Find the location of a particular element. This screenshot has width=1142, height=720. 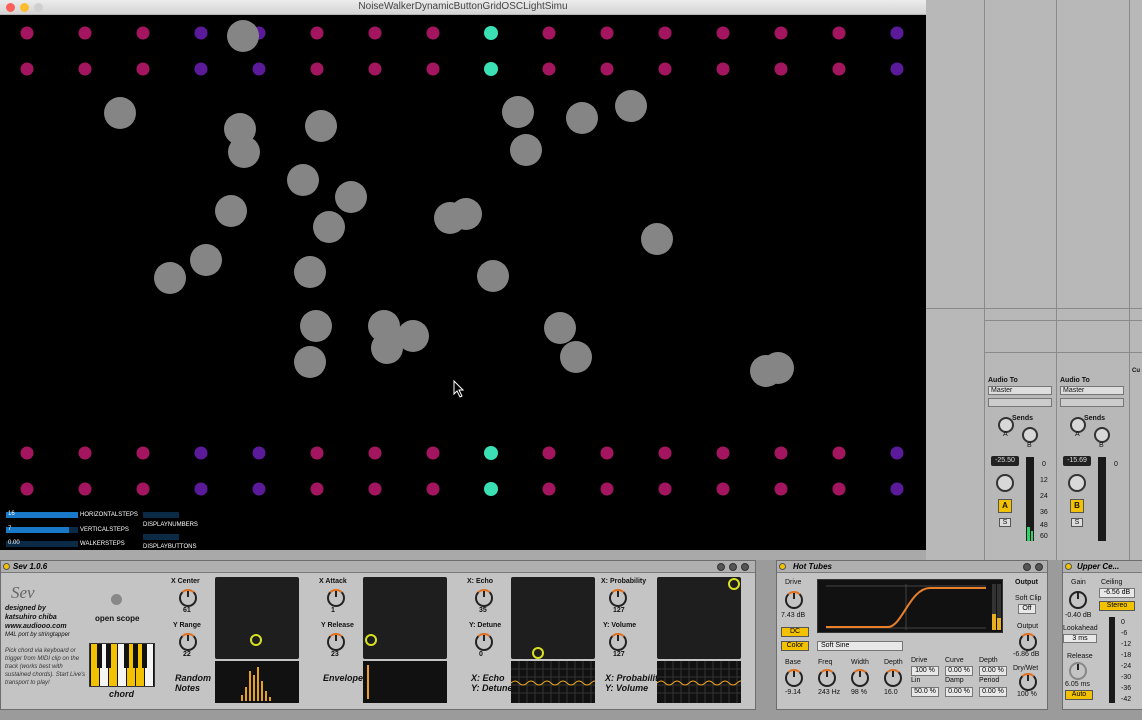

column-value: 100 % is located at coordinates (925, 671).